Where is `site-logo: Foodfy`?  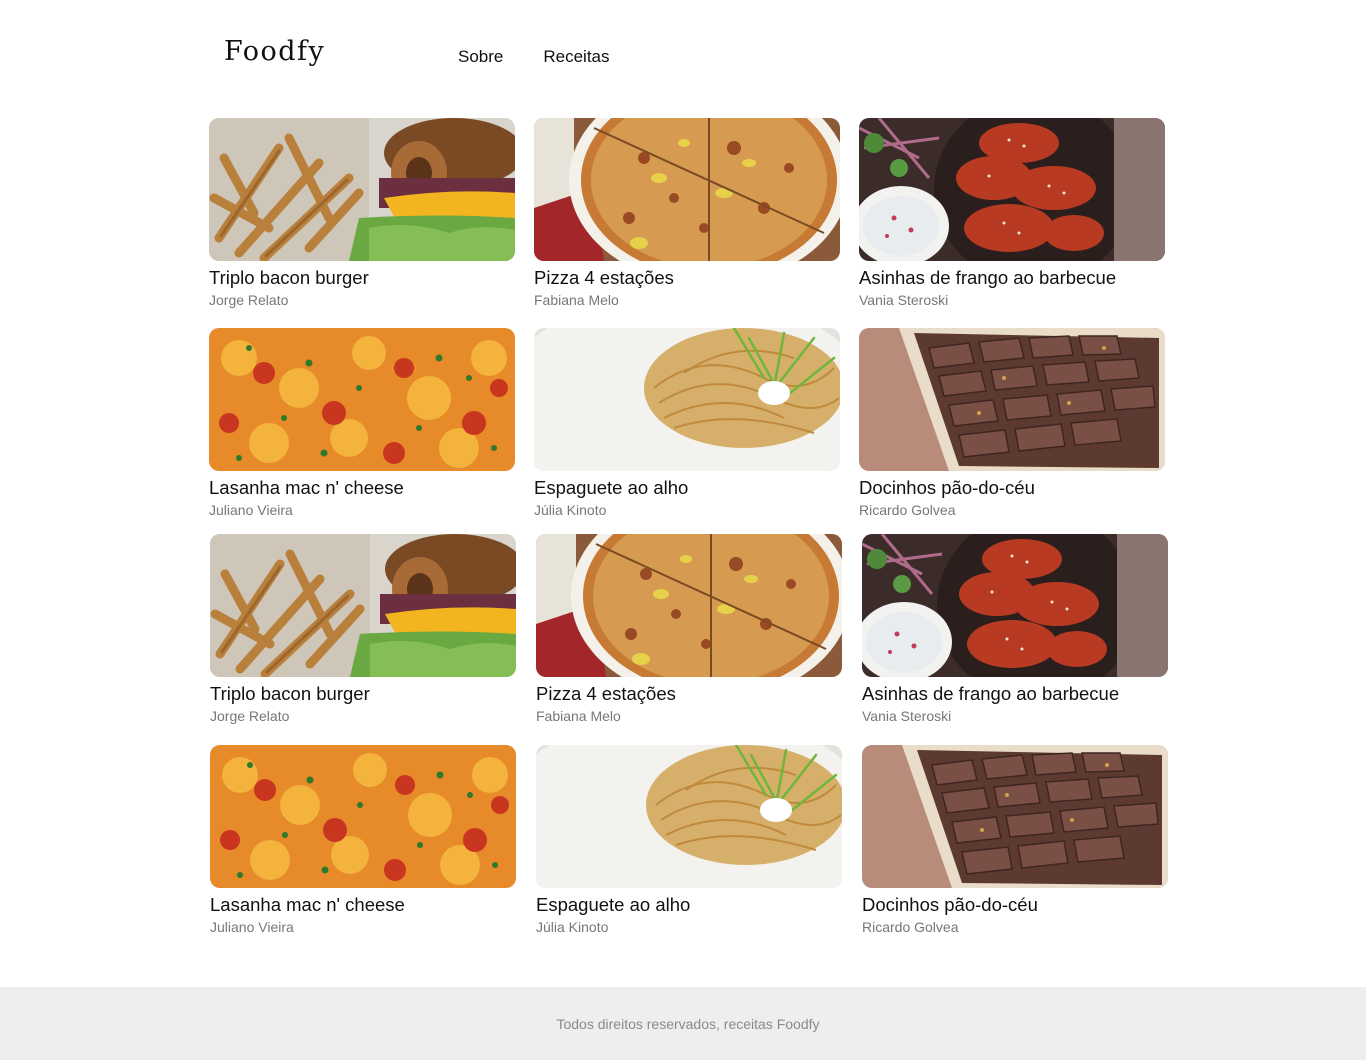 site-logo: Foodfy is located at coordinates (274, 51).